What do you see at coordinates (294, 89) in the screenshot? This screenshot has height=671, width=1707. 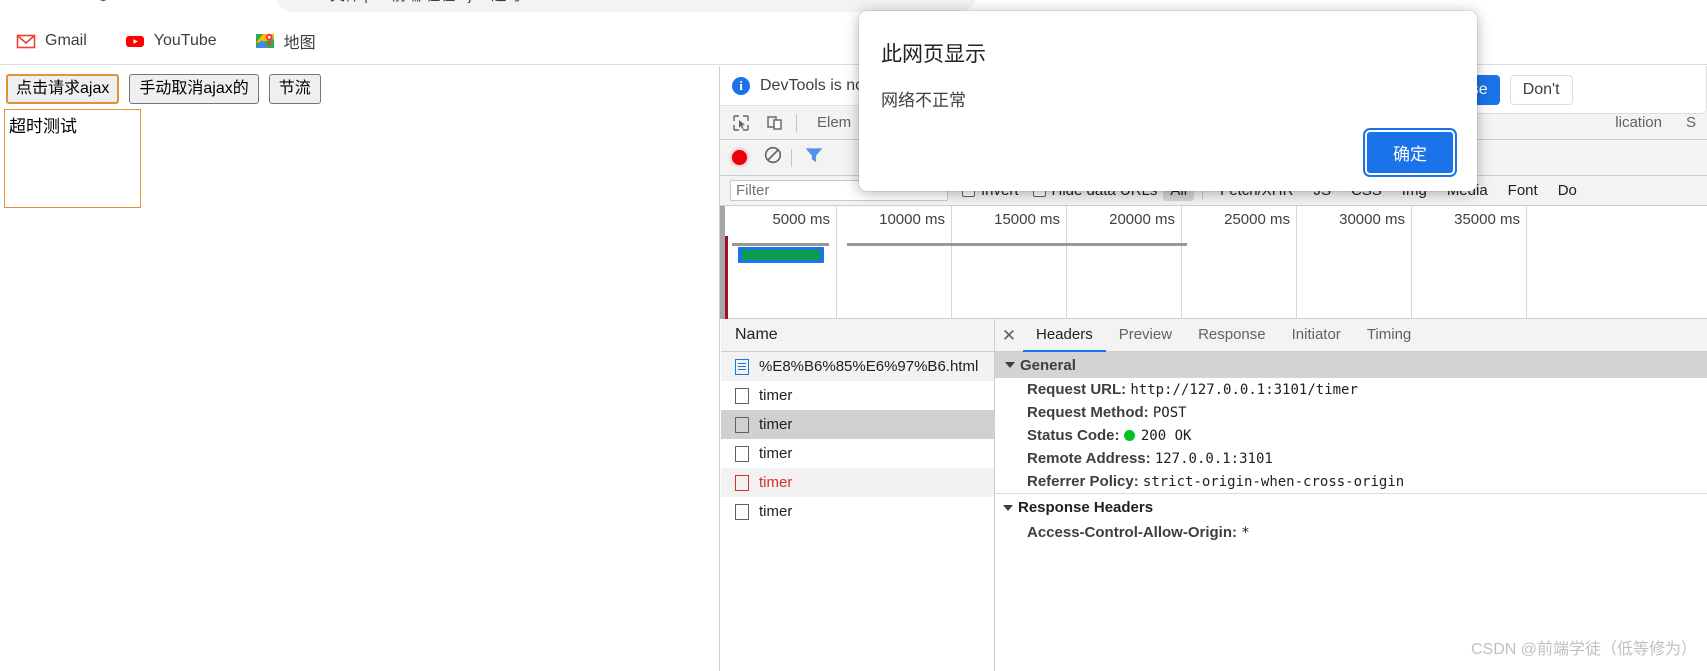 I see `throttle-button: 节流` at bounding box center [294, 89].